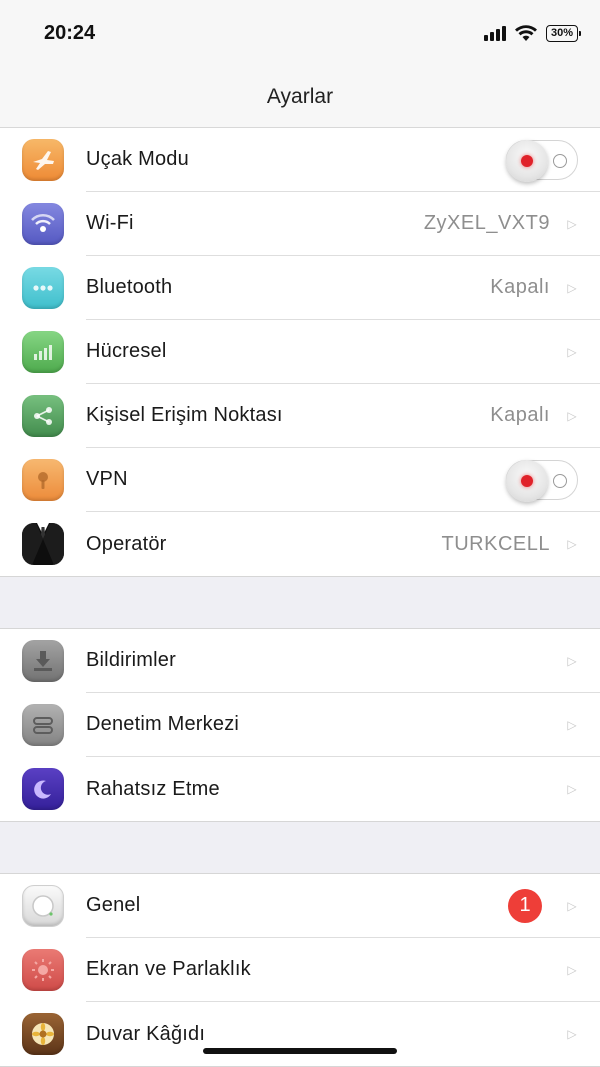 The height and width of the screenshot is (1067, 600). What do you see at coordinates (43, 480) in the screenshot?
I see `vpn-icon` at bounding box center [43, 480].